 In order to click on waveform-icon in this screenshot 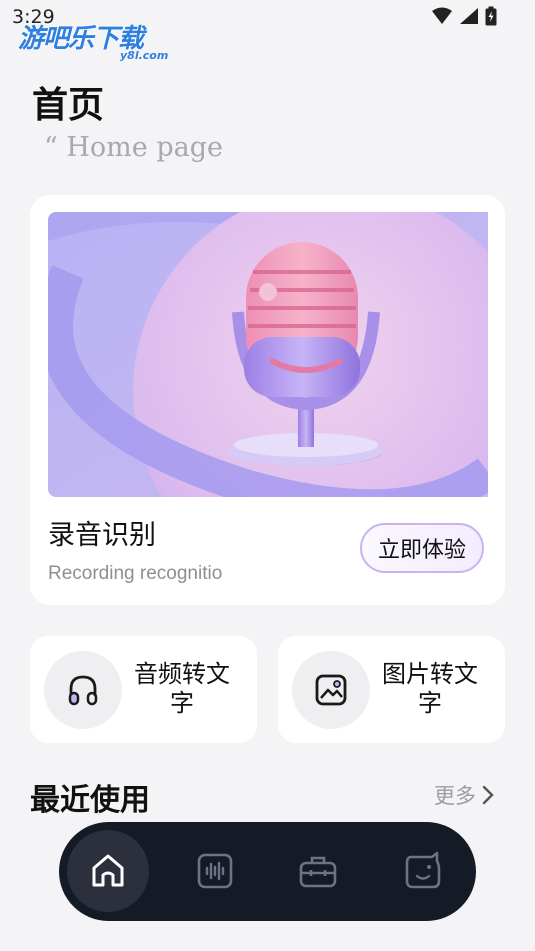, I will do `click(215, 871)`.